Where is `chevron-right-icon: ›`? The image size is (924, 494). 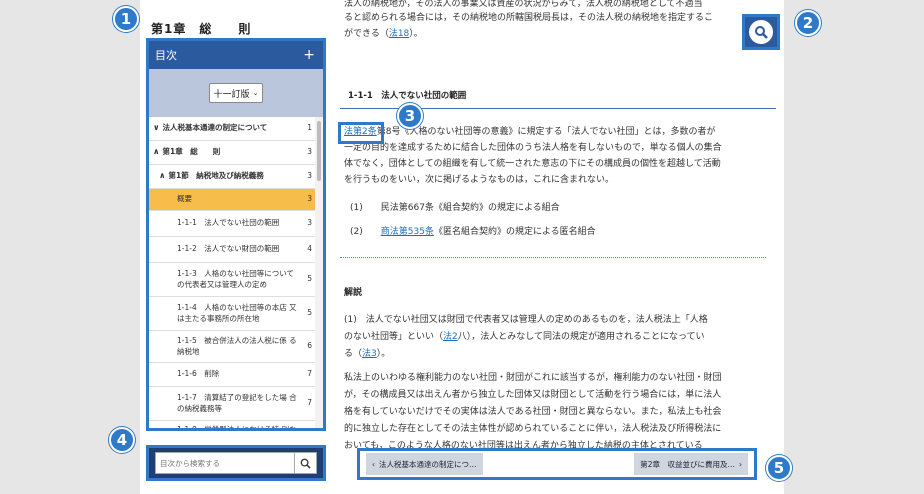 chevron-right-icon: › is located at coordinates (740, 464).